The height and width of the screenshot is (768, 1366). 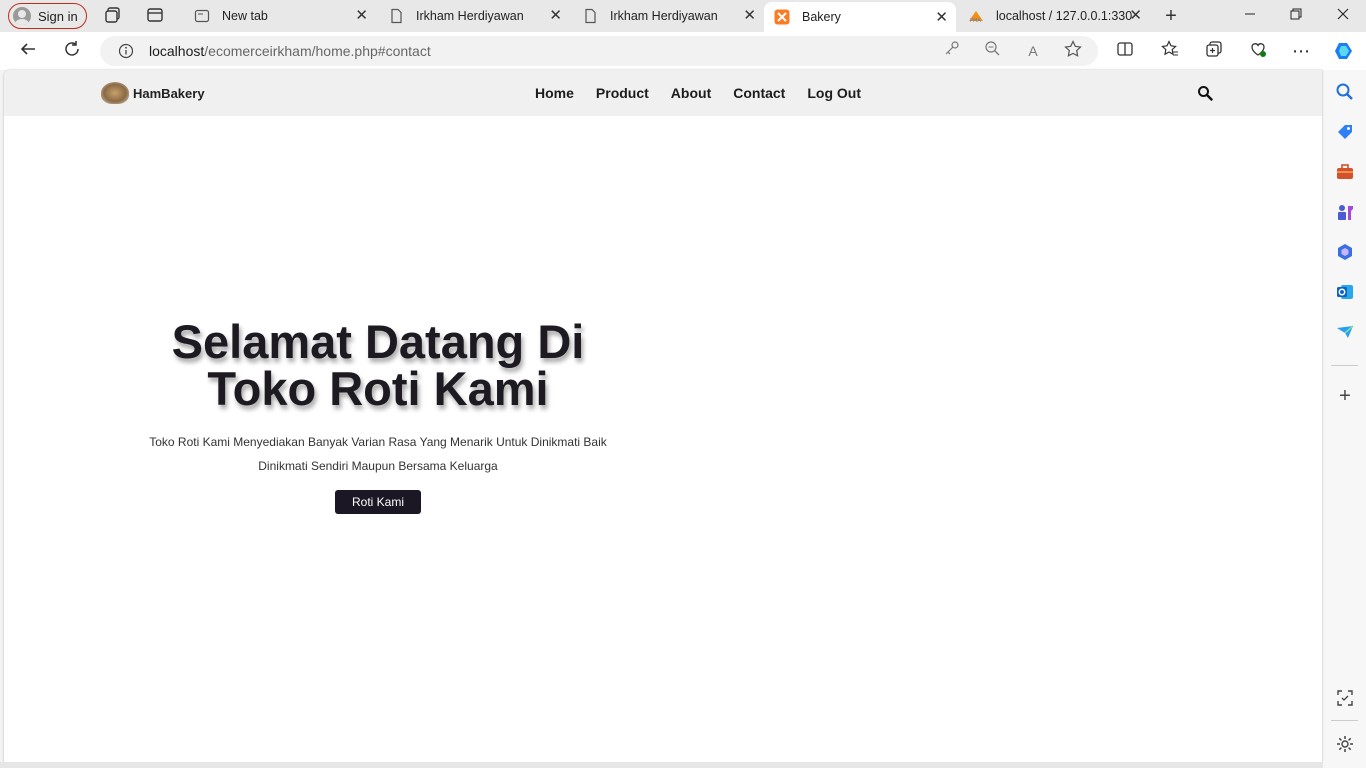 What do you see at coordinates (554, 93) in the screenshot?
I see `nav-home: Home` at bounding box center [554, 93].